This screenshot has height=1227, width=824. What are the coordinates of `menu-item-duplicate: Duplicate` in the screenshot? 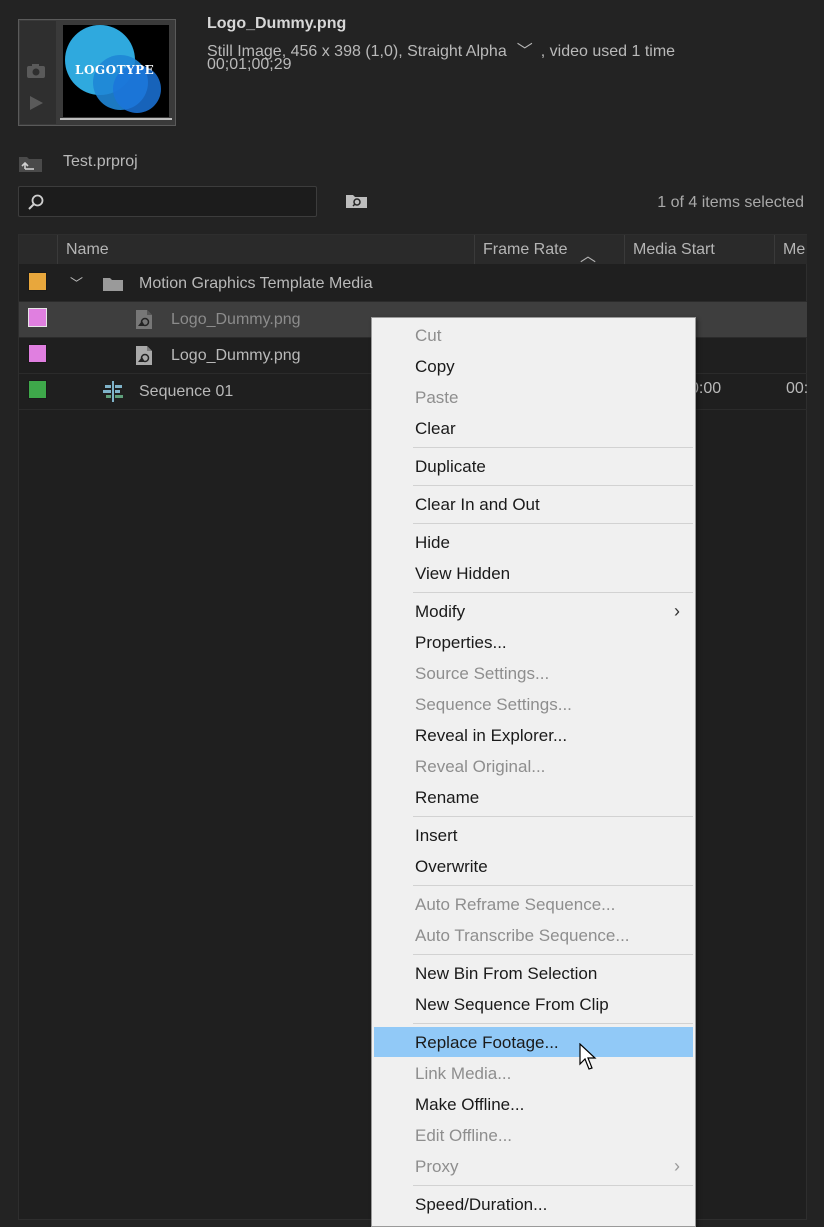 It's located at (450, 467).